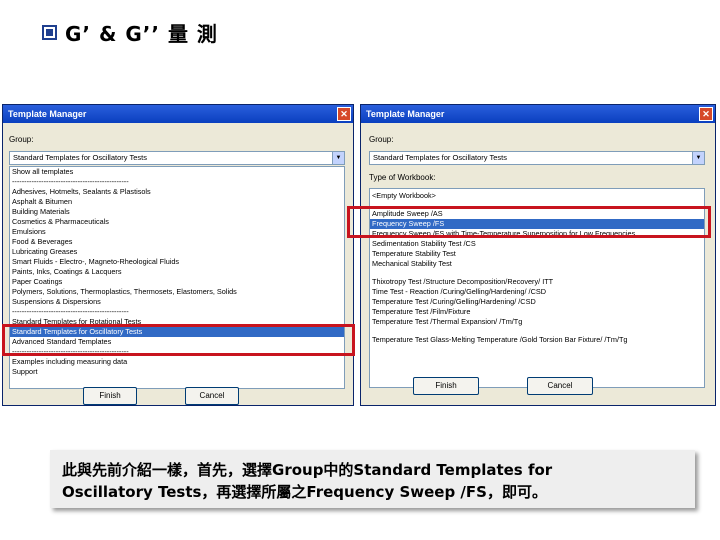 The width and height of the screenshot is (720, 540). I want to click on left-finish-label: Finish, so click(110, 395).